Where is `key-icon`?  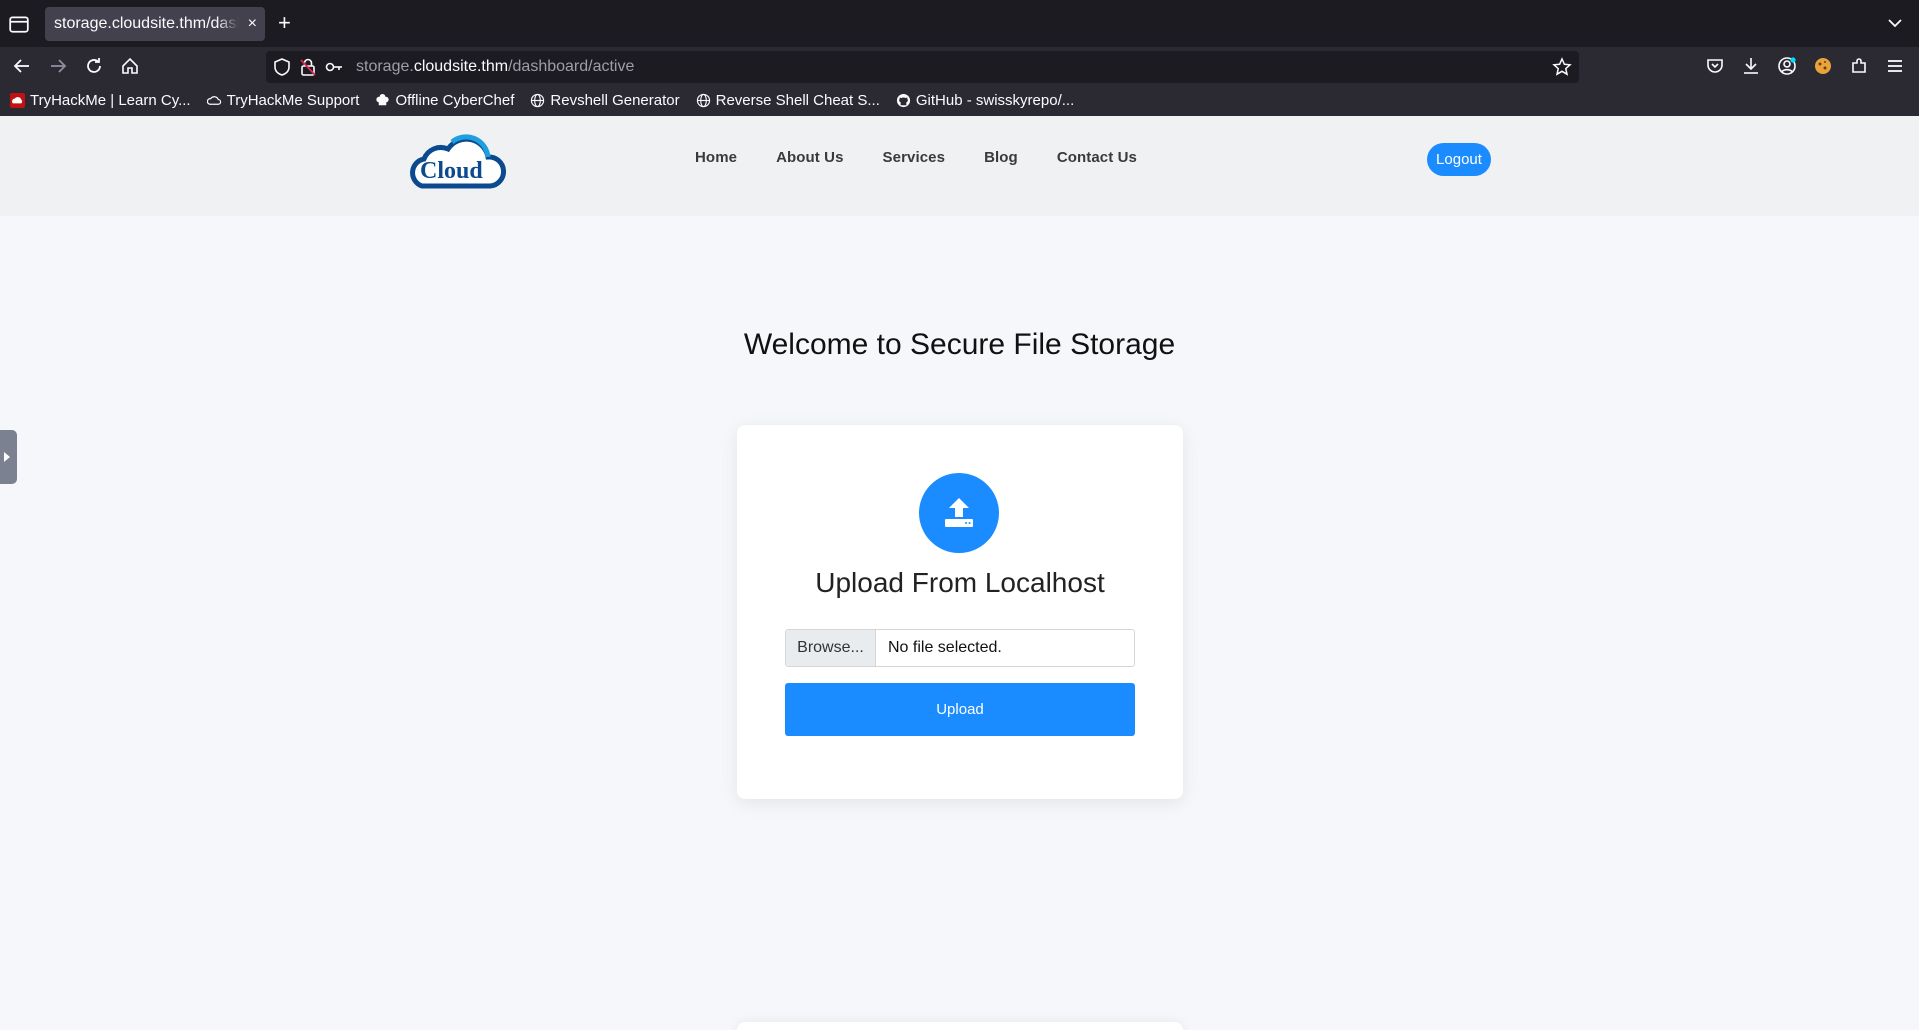
key-icon is located at coordinates (334, 67).